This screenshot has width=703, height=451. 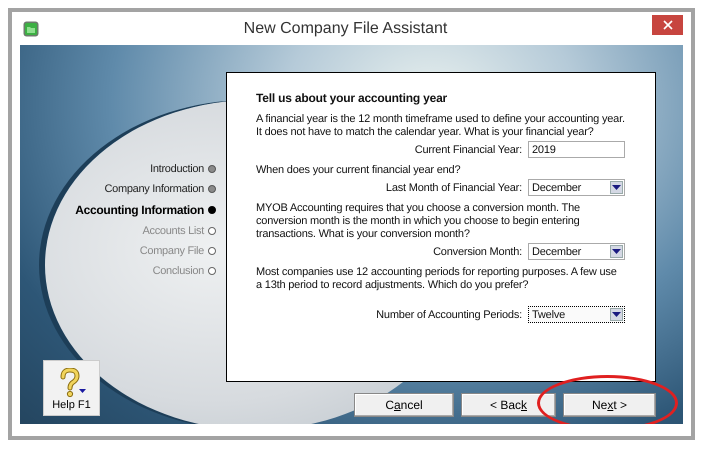 What do you see at coordinates (352, 98) in the screenshot?
I see `section-heading: Tell us about your accounting year` at bounding box center [352, 98].